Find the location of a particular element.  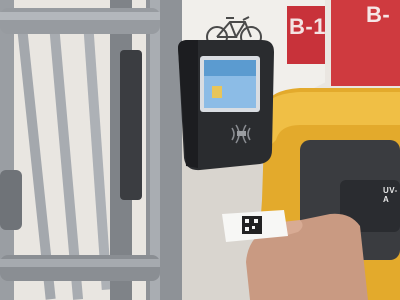

wall-sign-left: B-1 is located at coordinates (307, 26).